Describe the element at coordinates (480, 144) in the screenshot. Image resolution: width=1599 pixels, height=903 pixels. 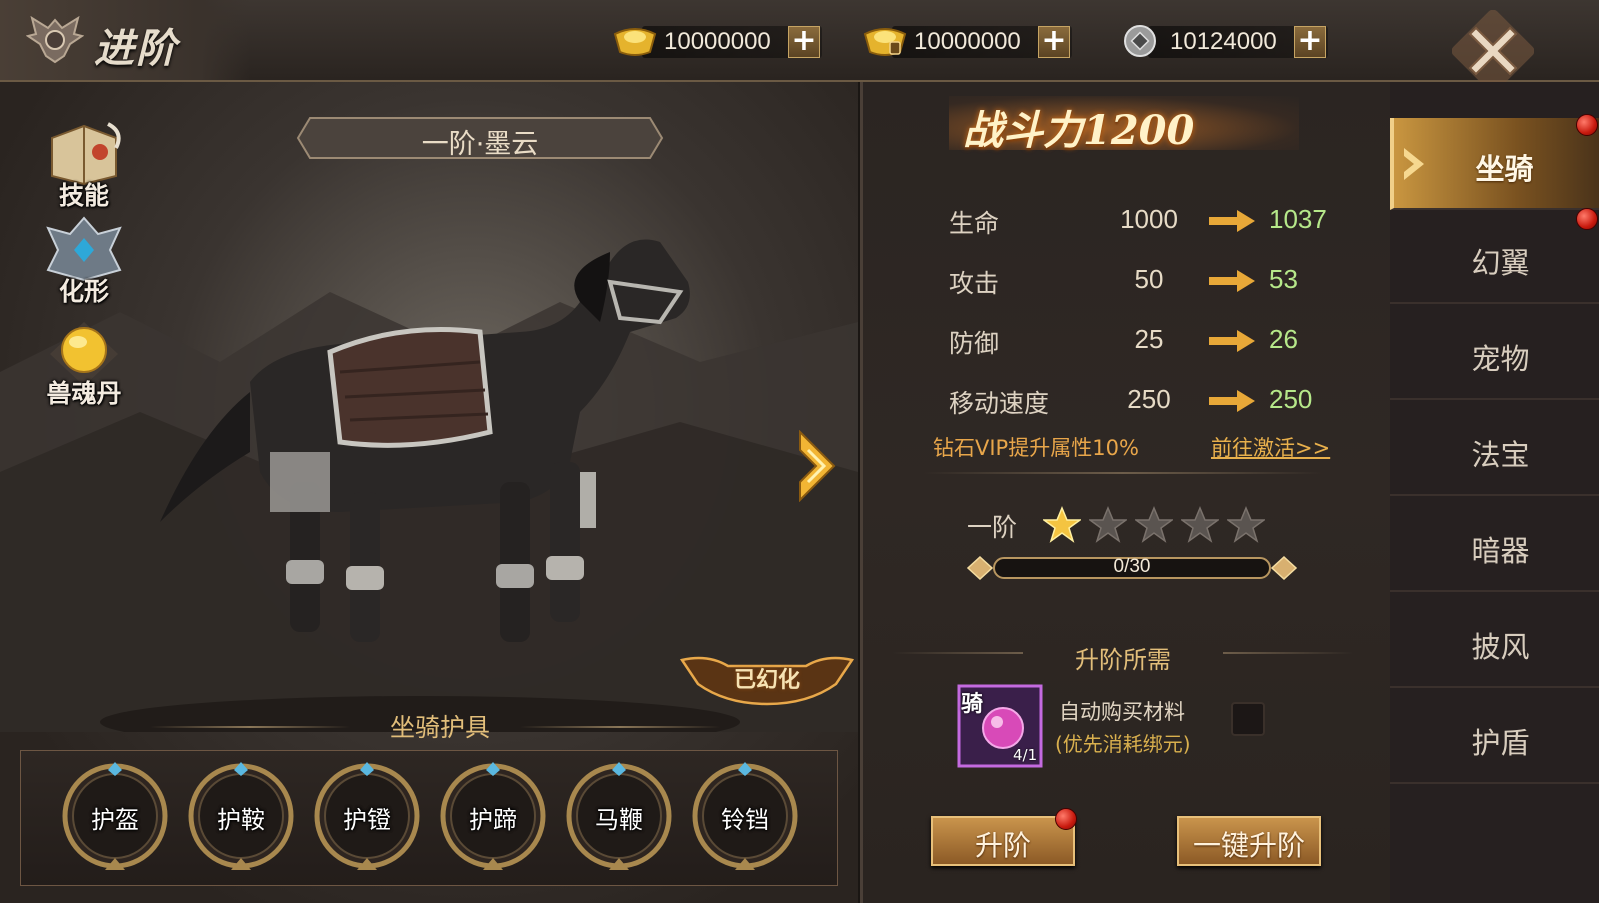
I see `mount-name: 一阶·墨云` at that location.